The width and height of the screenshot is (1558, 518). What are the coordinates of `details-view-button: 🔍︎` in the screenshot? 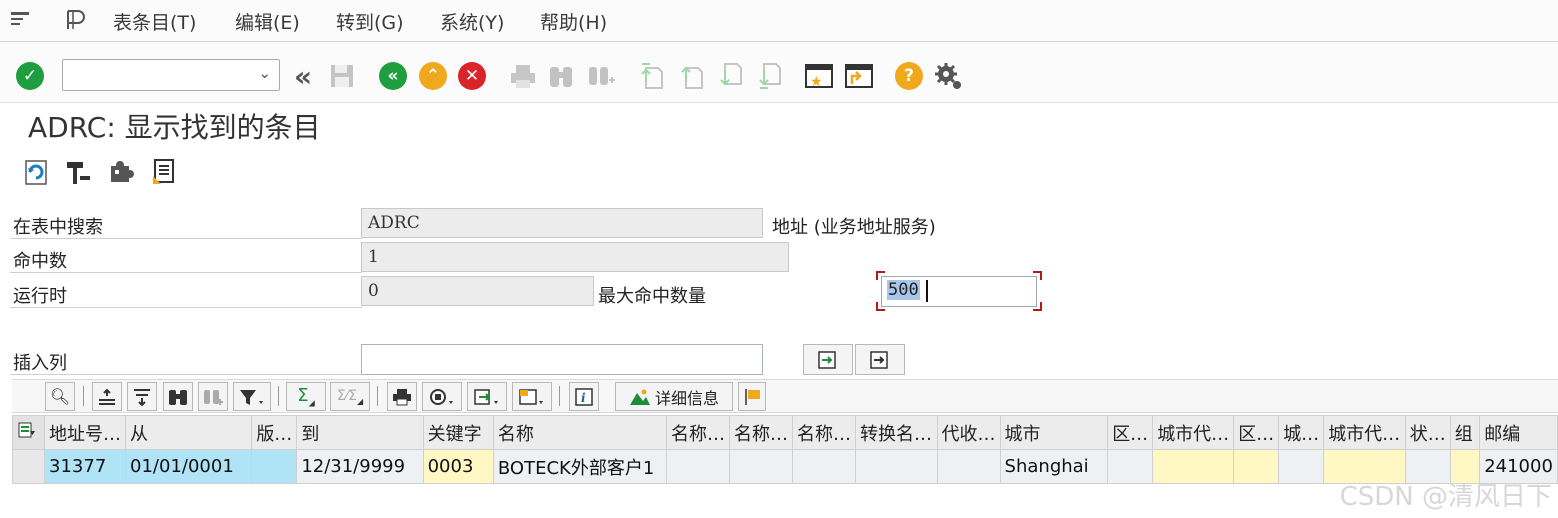 It's located at (60, 396).